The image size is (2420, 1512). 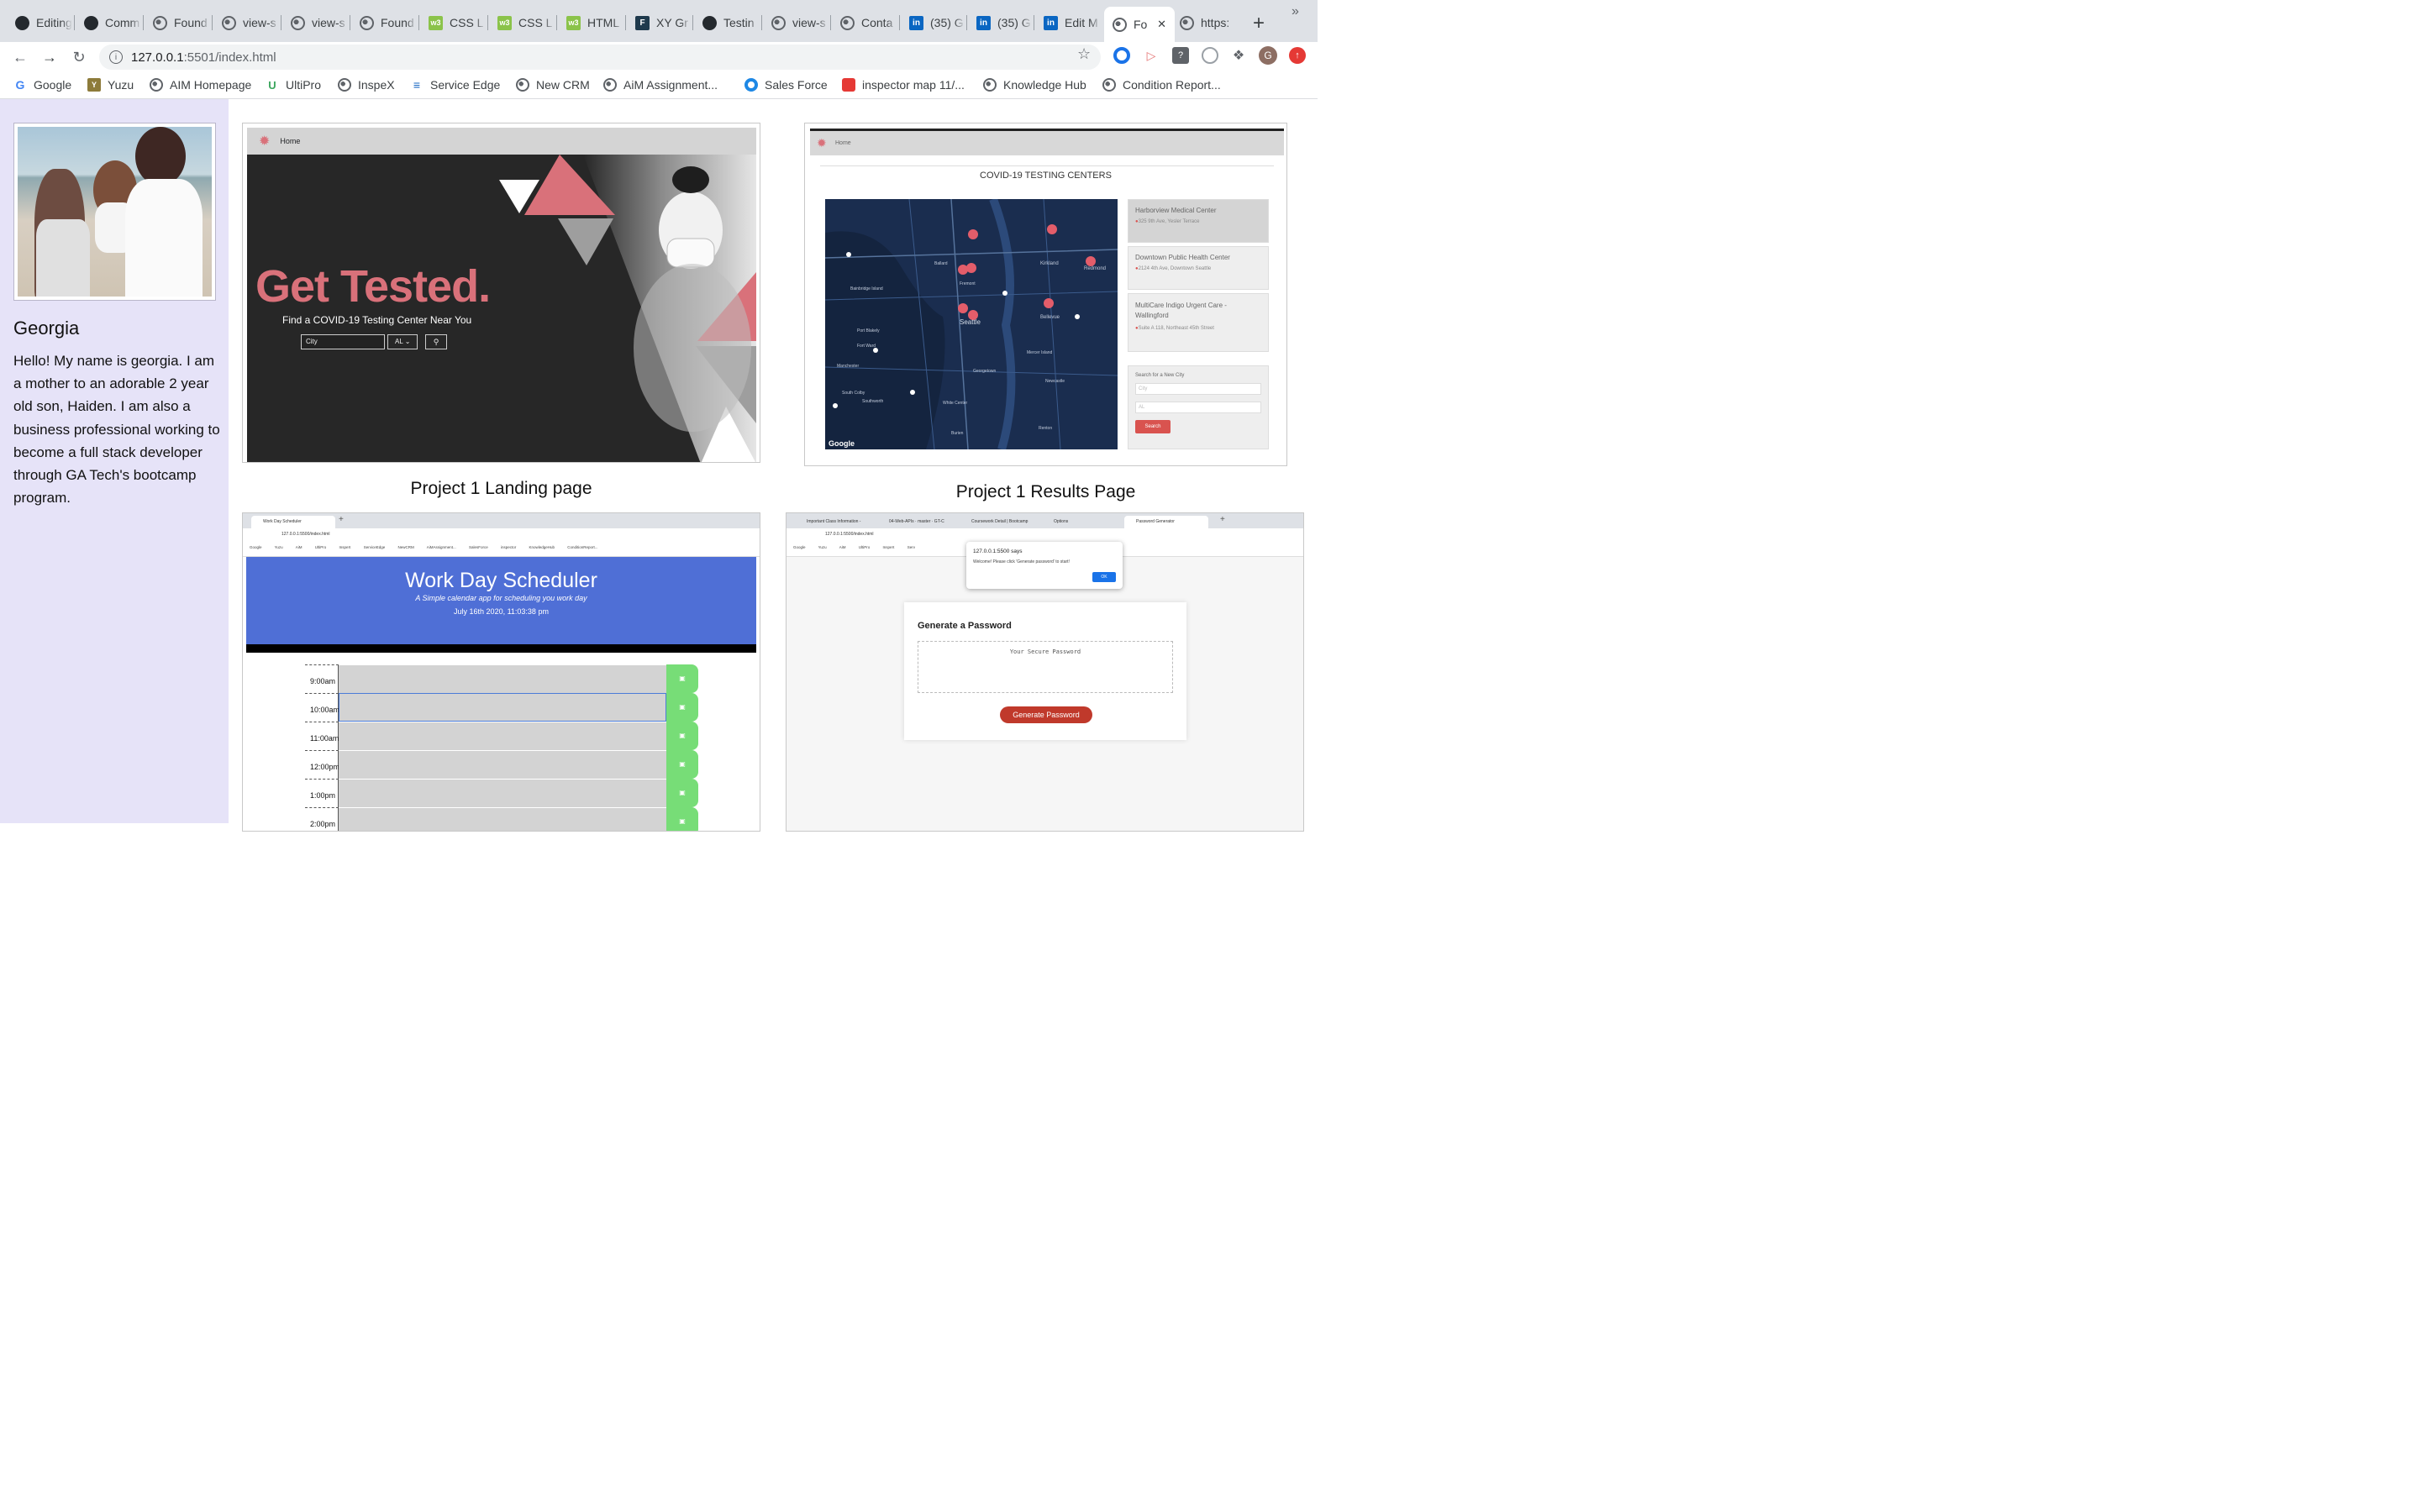 I want to click on hour-label: 10:00am, so click(x=322, y=707).